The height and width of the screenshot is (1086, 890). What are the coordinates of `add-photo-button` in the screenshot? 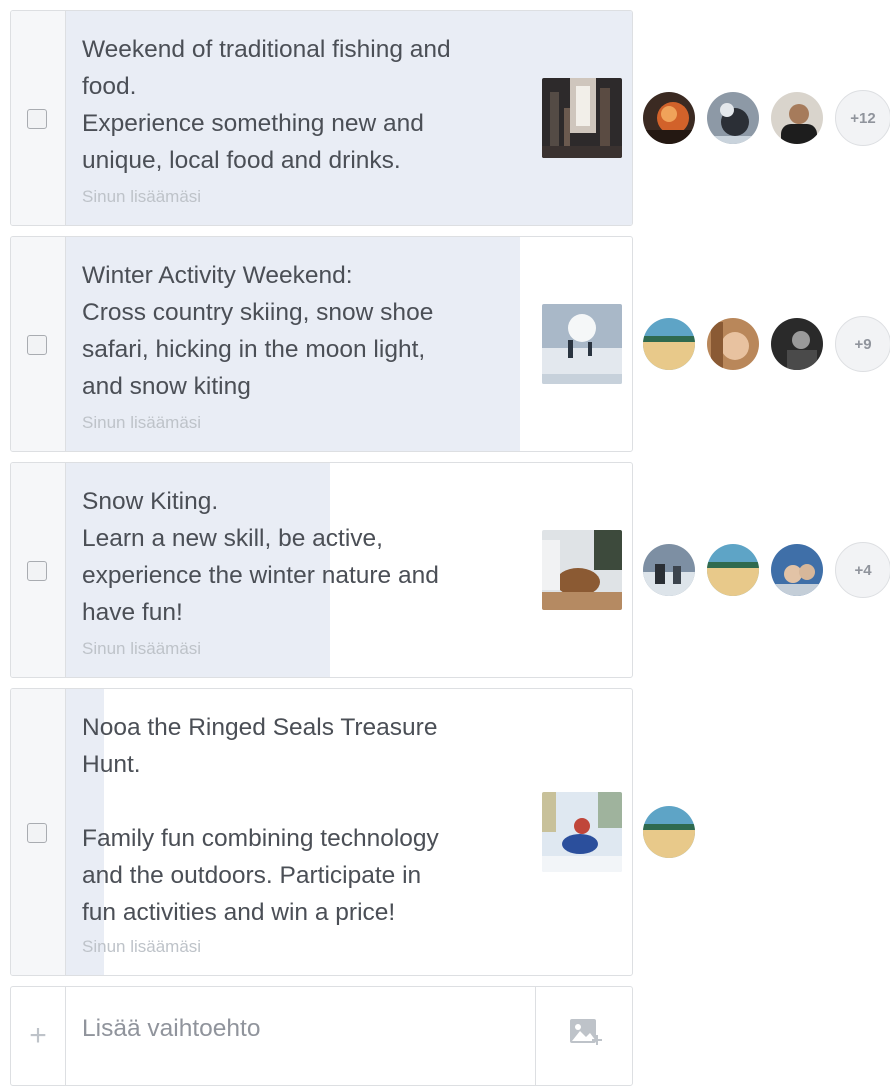 It's located at (584, 1036).